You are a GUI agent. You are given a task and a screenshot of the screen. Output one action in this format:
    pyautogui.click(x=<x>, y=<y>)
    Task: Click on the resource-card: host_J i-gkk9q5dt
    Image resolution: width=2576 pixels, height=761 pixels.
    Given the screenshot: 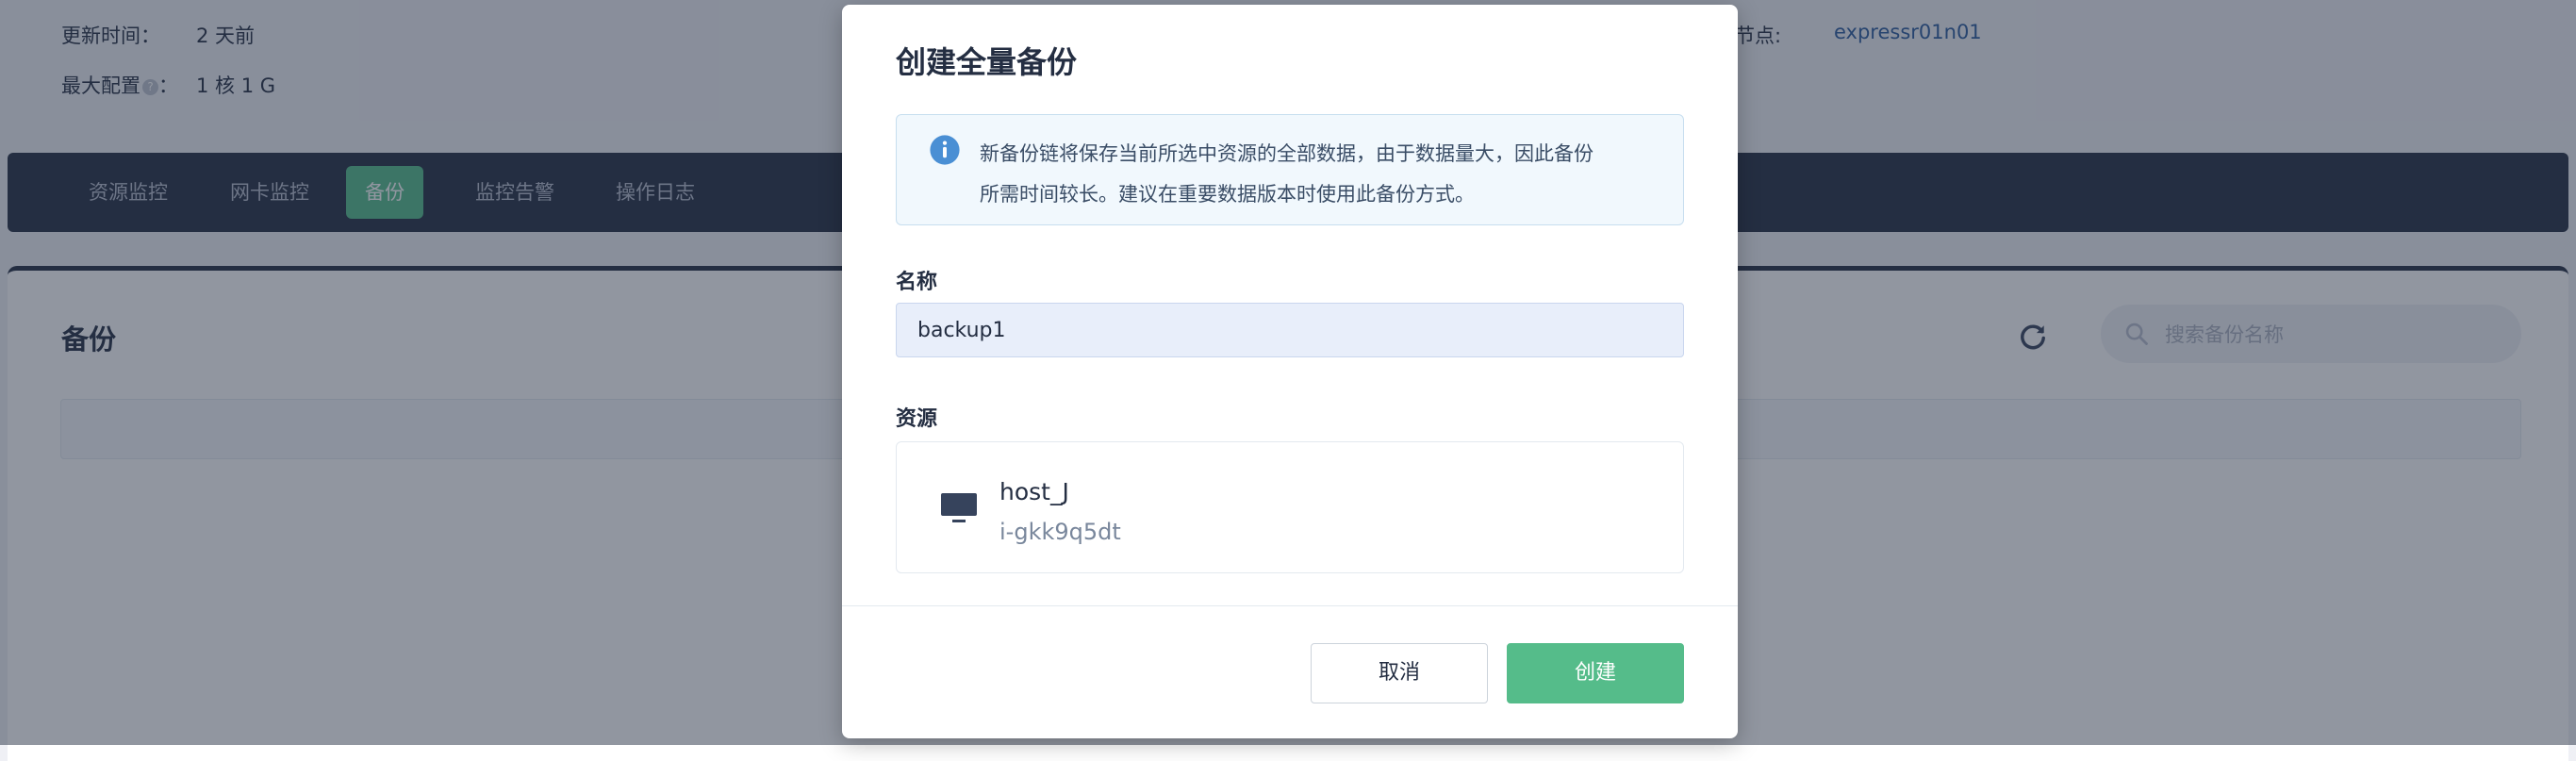 What is the action you would take?
    pyautogui.click(x=1290, y=507)
    